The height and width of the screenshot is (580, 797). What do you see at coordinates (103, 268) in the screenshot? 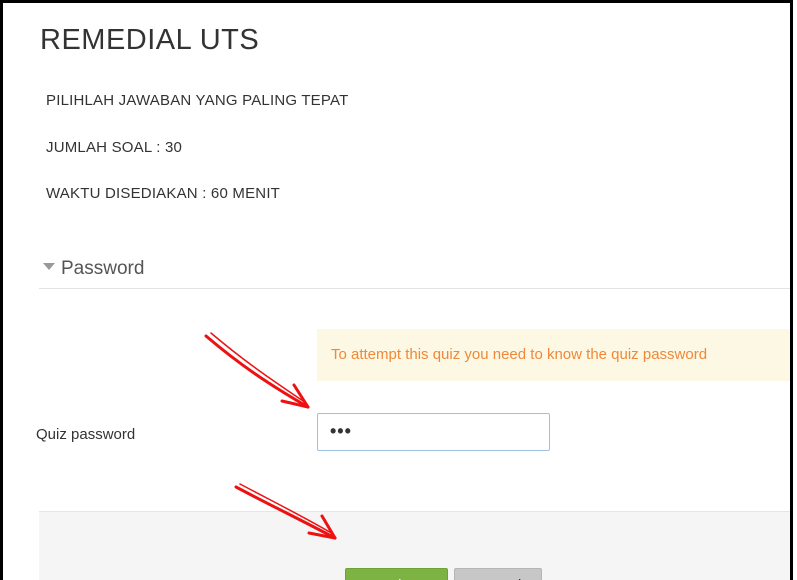
I see `password-section-legend: Password` at bounding box center [103, 268].